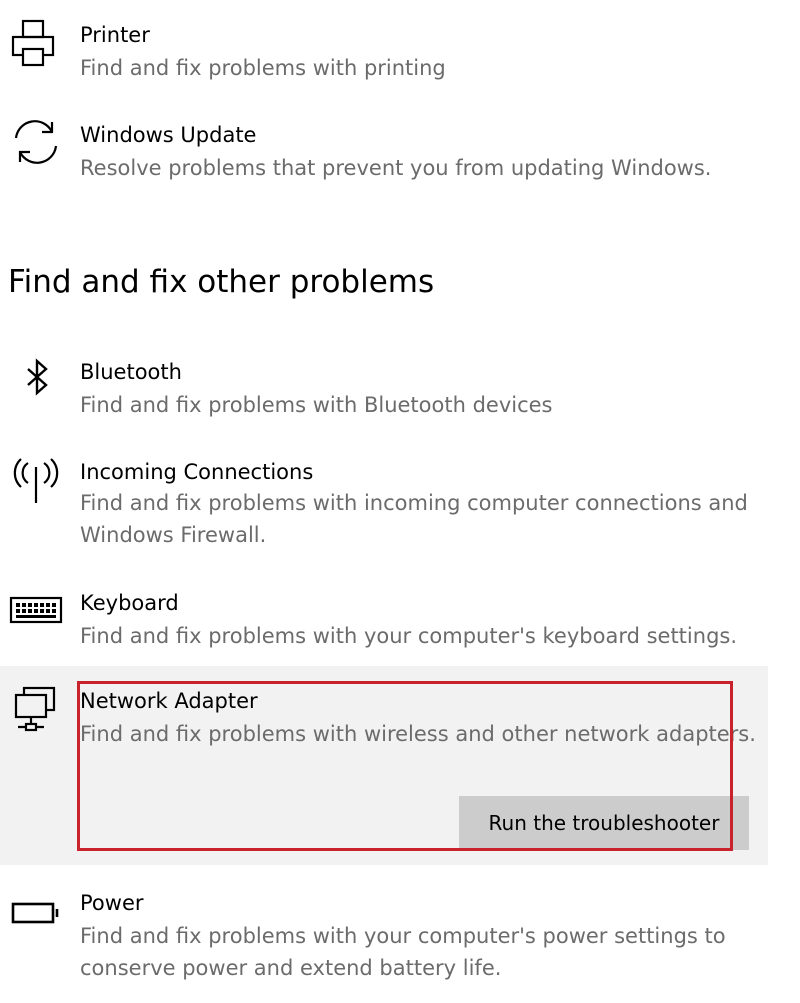 Image resolution: width=800 pixels, height=1003 pixels. What do you see at coordinates (131, 372) in the screenshot?
I see `item-title: Bluetooth` at bounding box center [131, 372].